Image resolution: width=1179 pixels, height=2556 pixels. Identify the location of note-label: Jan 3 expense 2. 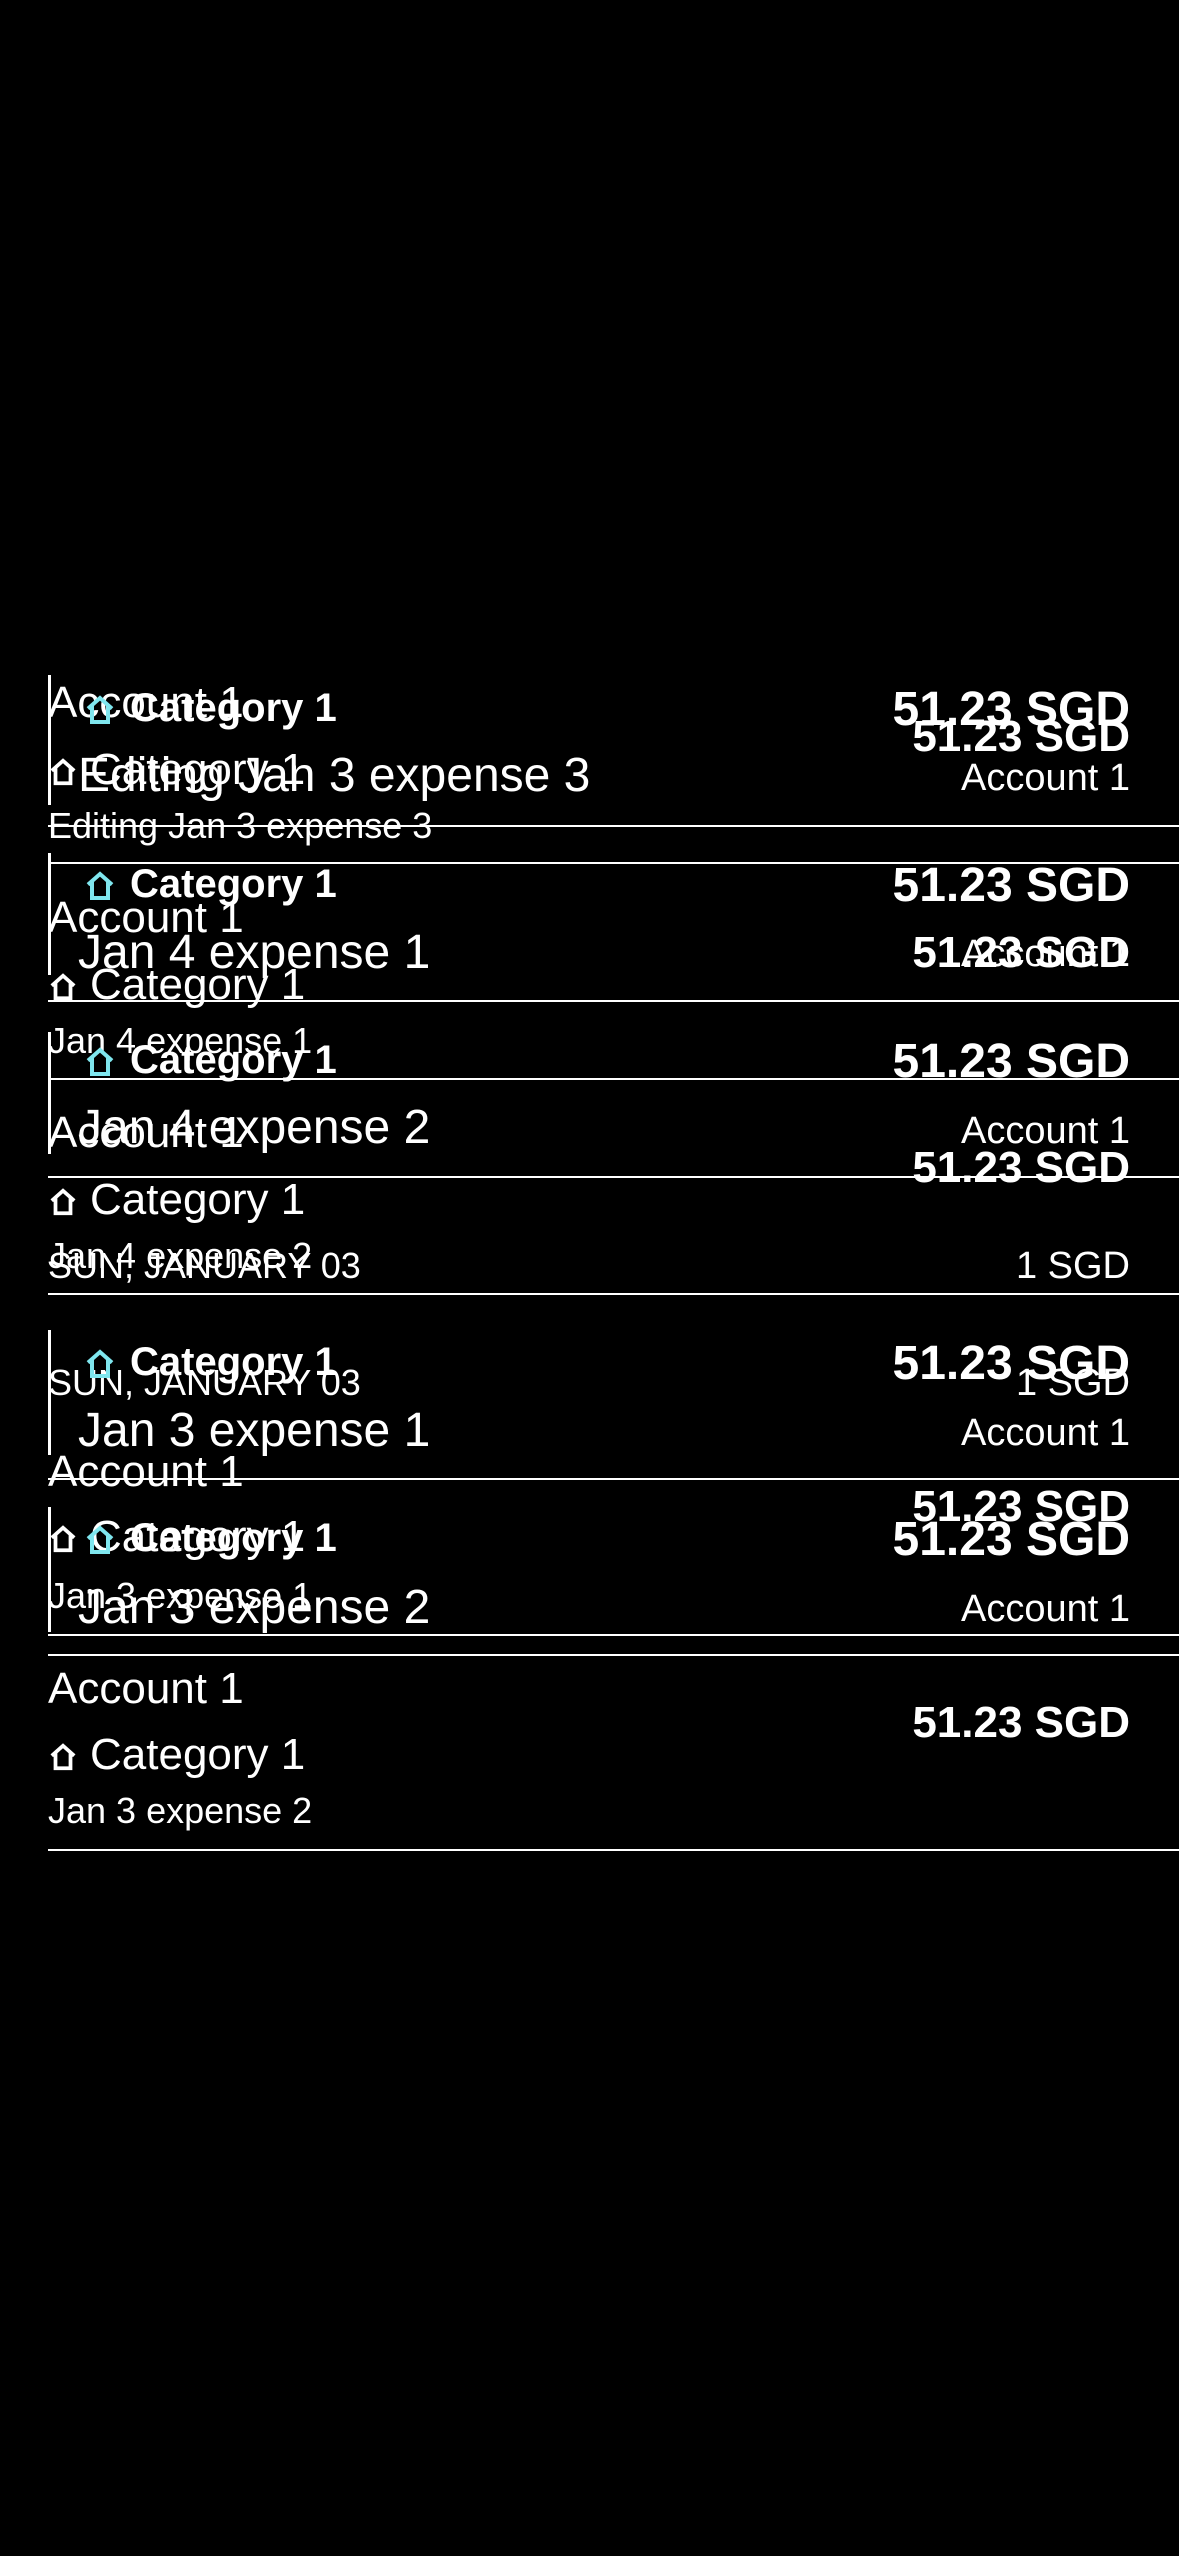
(254, 1607).